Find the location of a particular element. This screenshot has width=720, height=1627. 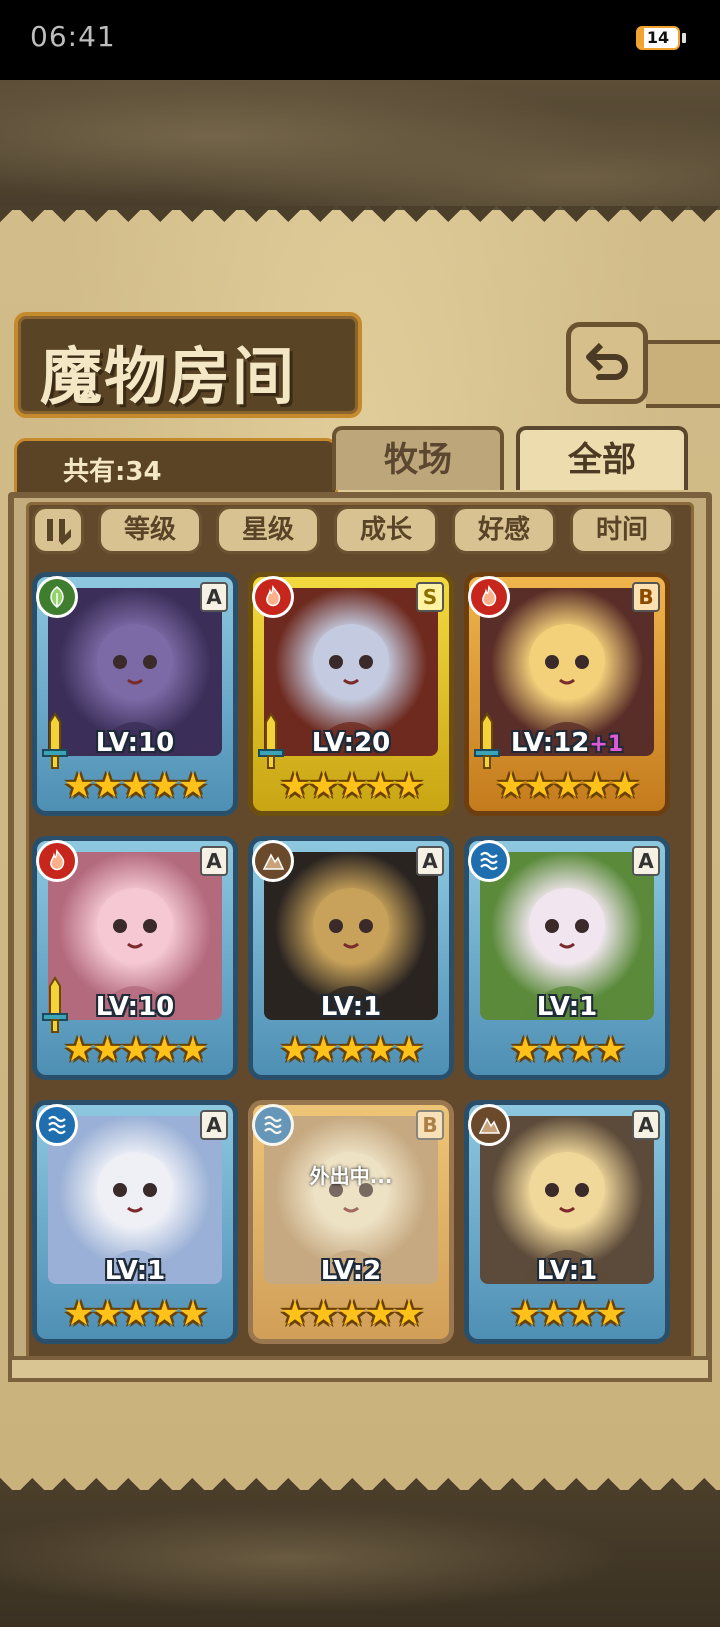

map-background-bottom is located at coordinates (360, 1558).